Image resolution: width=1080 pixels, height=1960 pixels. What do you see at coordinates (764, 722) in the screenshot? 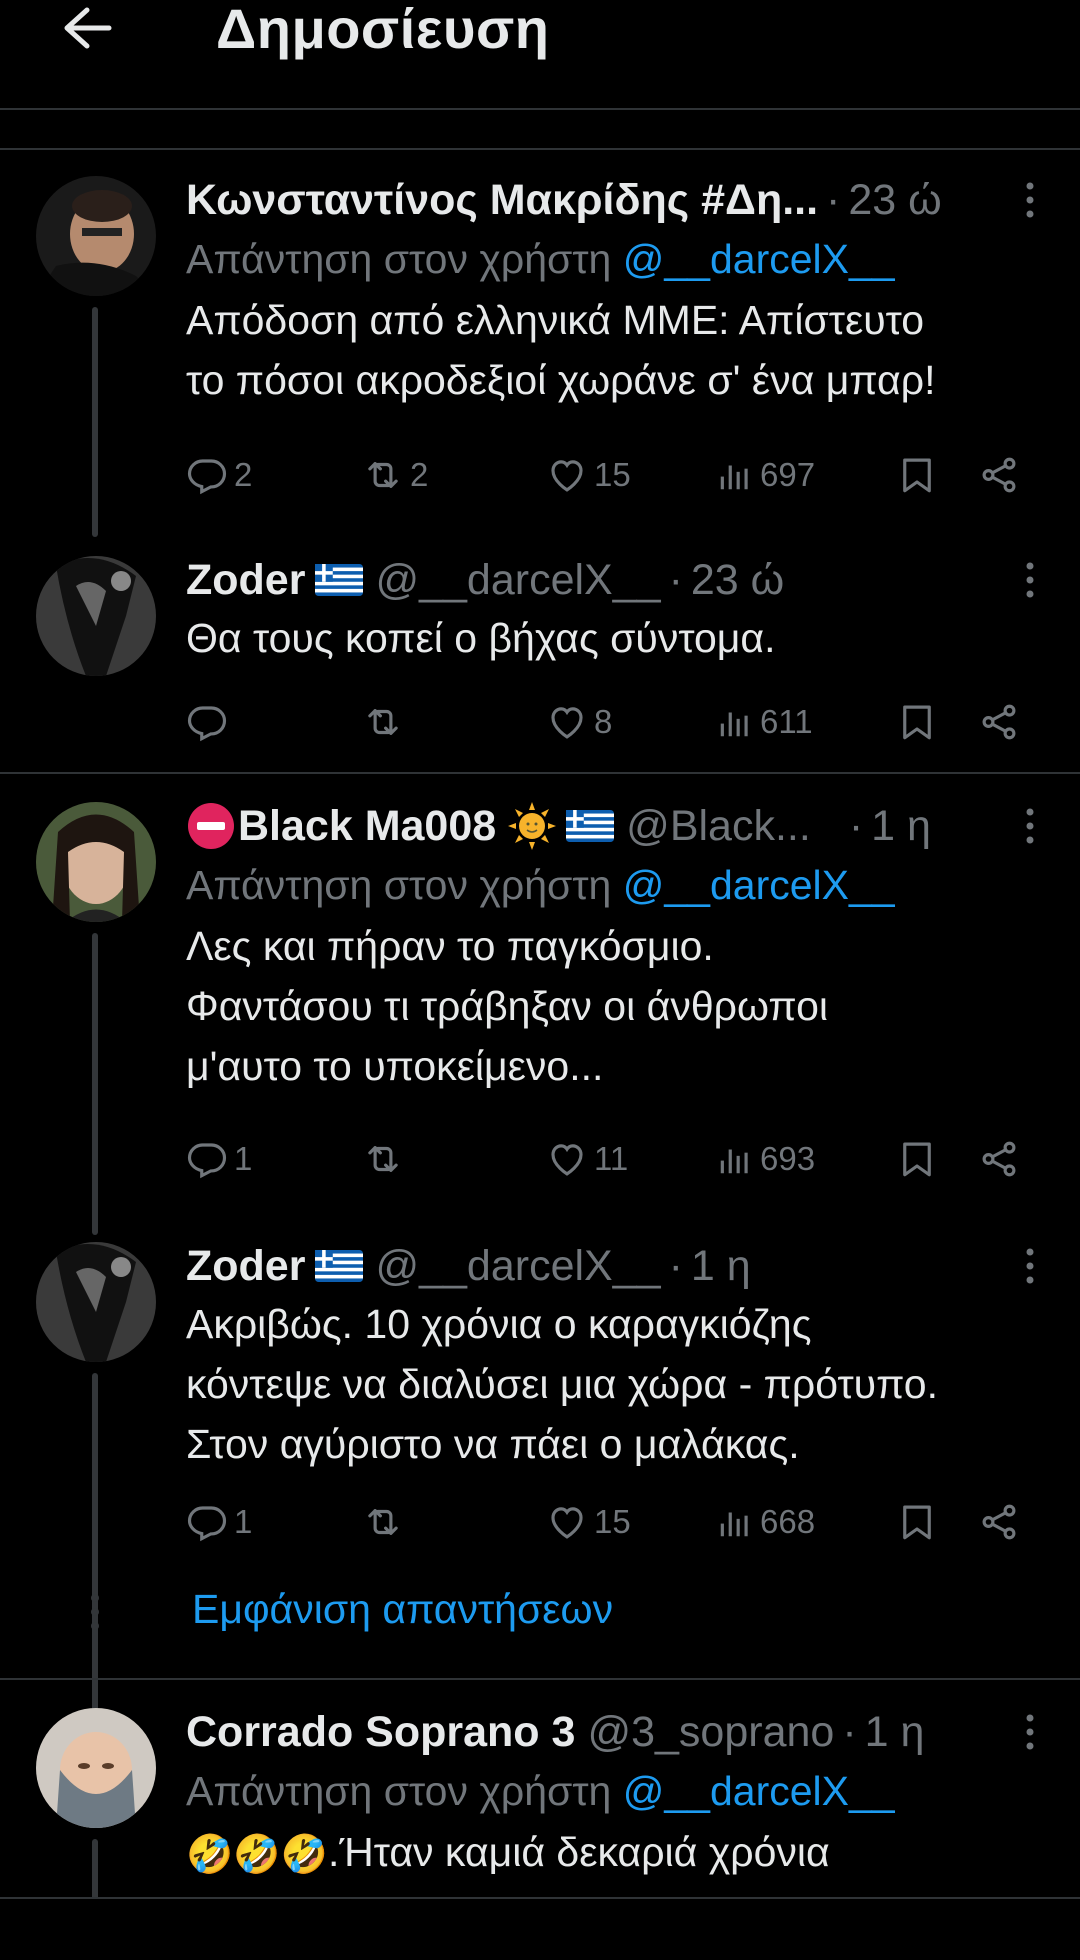
I see `views-button: 611` at bounding box center [764, 722].